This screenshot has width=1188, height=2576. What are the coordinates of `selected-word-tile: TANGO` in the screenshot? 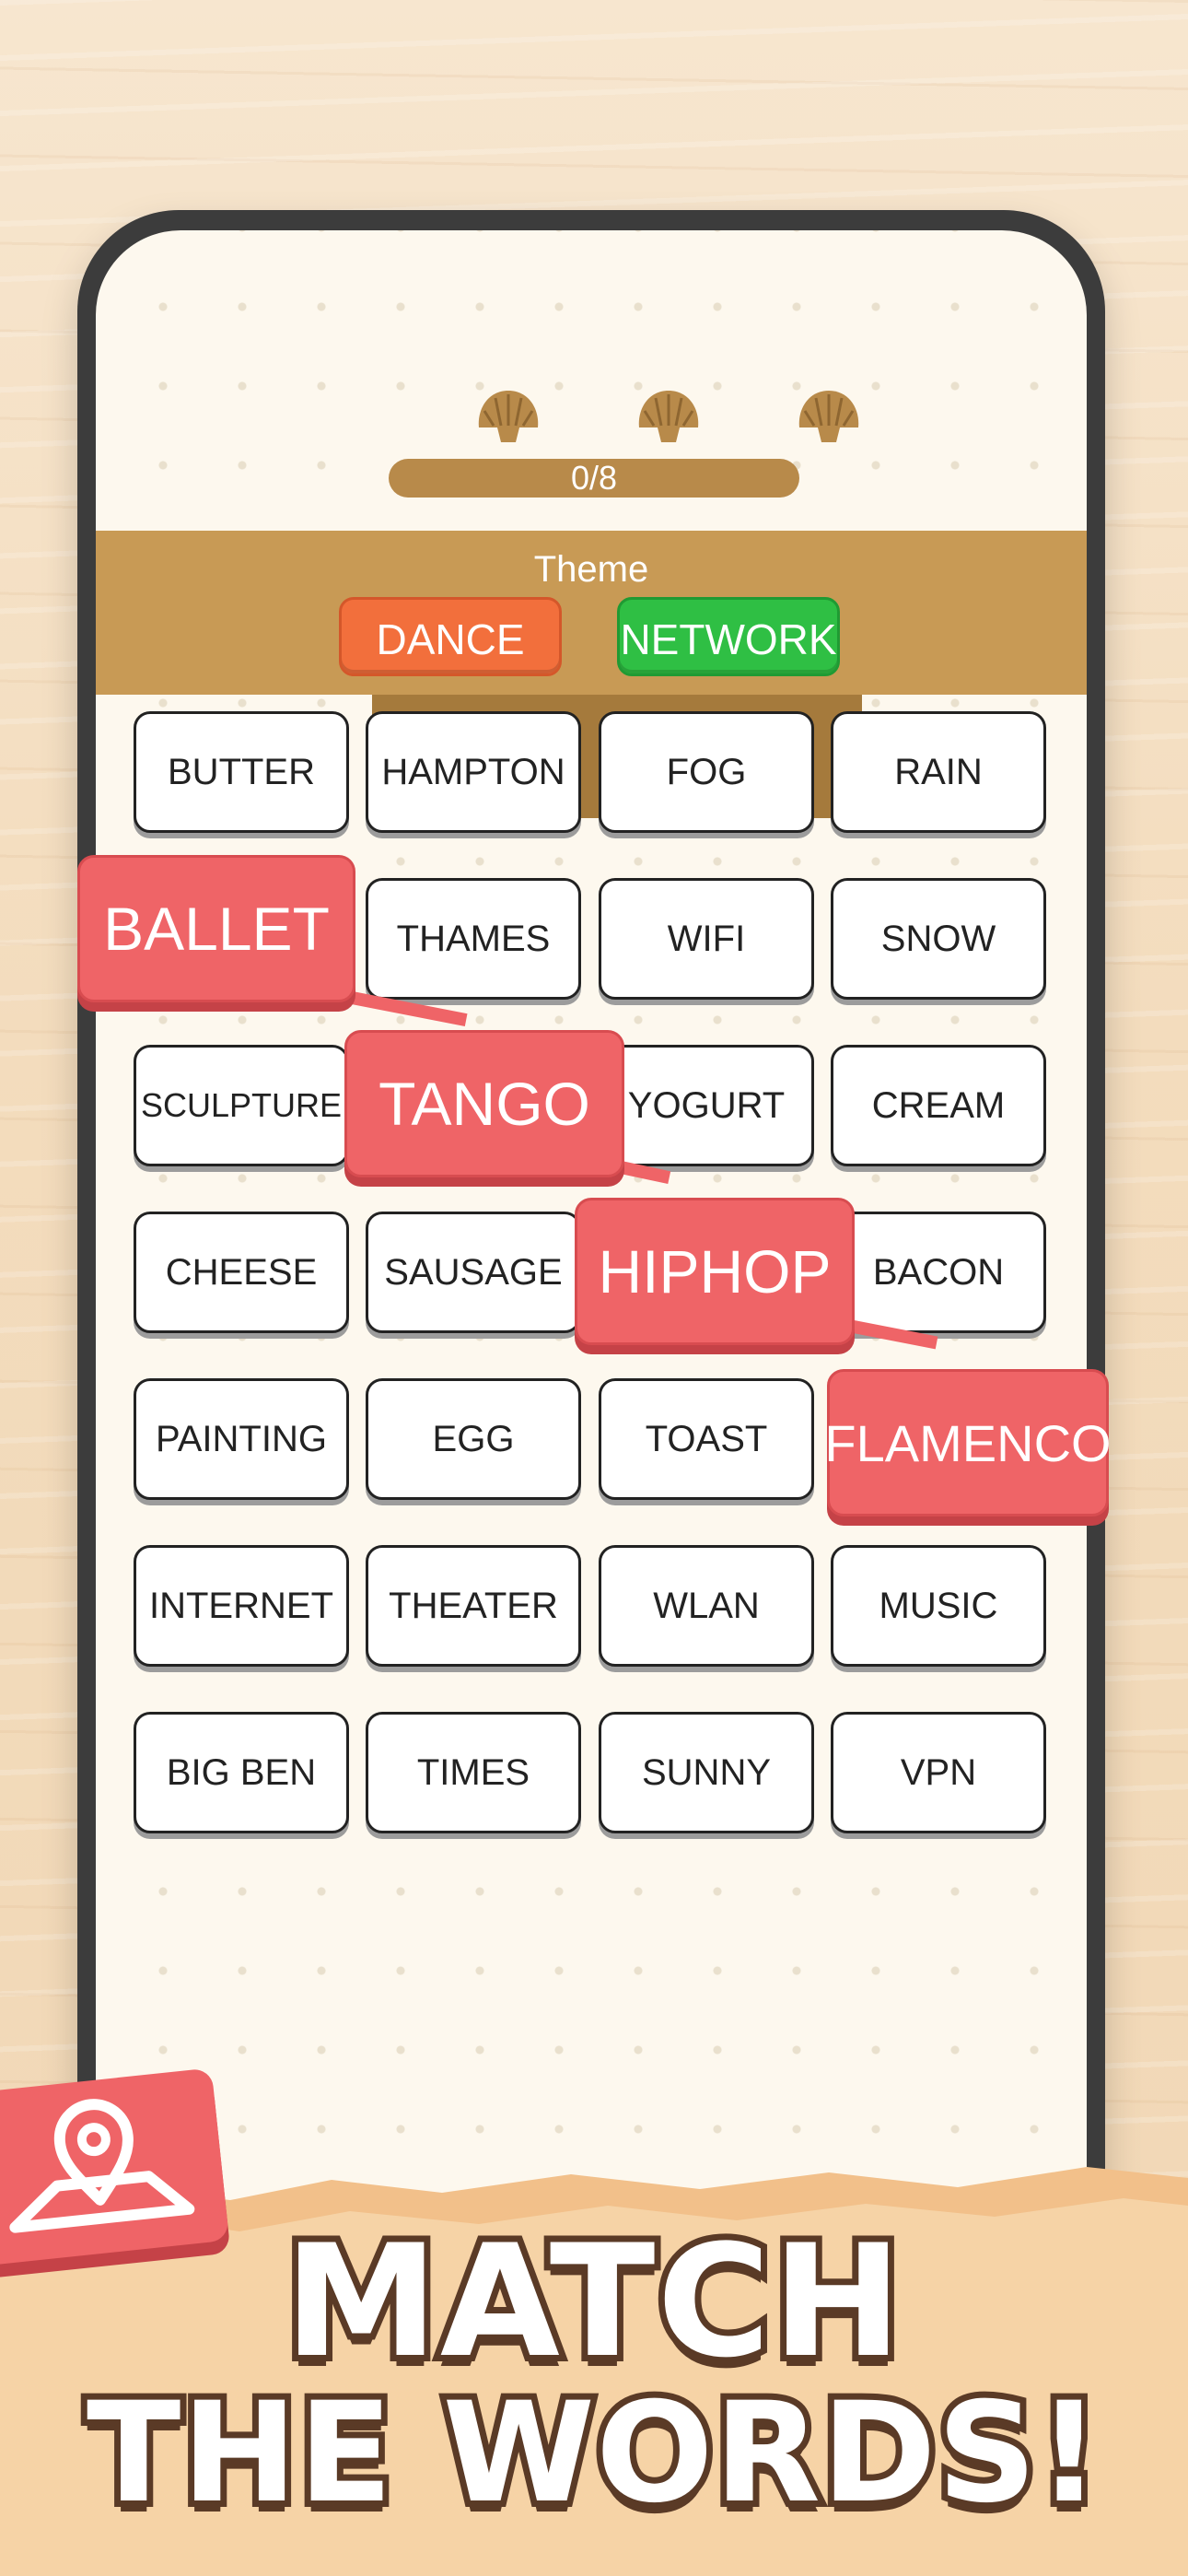 It's located at (484, 1103).